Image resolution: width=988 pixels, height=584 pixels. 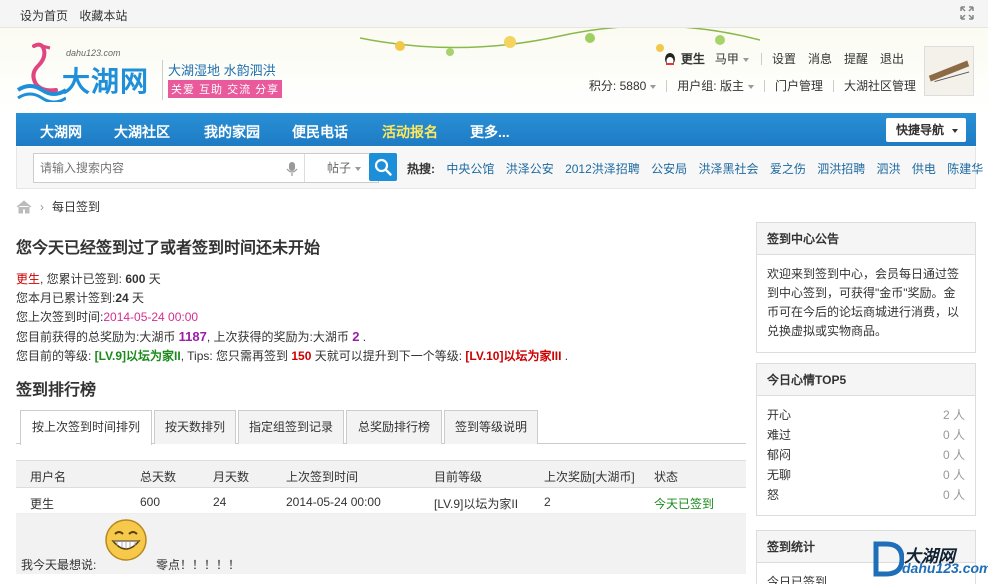 I want to click on site-watermark: 大湖网 dahu123.com, so click(x=929, y=560).